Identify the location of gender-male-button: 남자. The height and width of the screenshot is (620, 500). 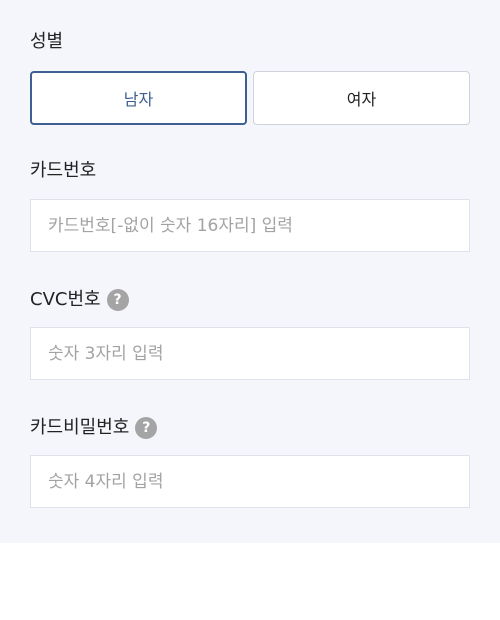
(138, 98).